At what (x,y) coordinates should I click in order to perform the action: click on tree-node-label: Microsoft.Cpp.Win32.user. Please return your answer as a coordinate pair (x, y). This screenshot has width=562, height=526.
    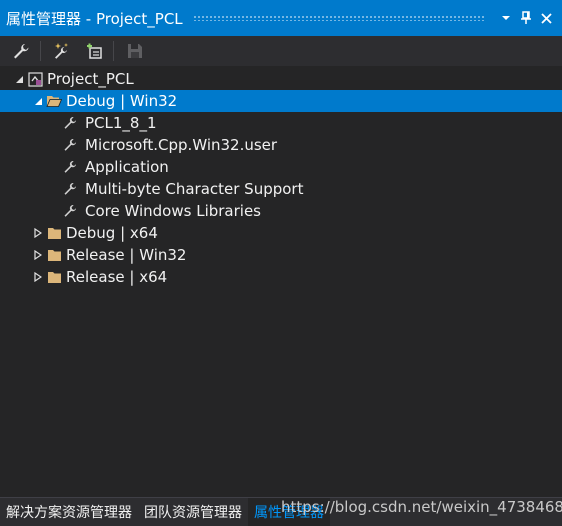
    Looking at the image, I should click on (181, 145).